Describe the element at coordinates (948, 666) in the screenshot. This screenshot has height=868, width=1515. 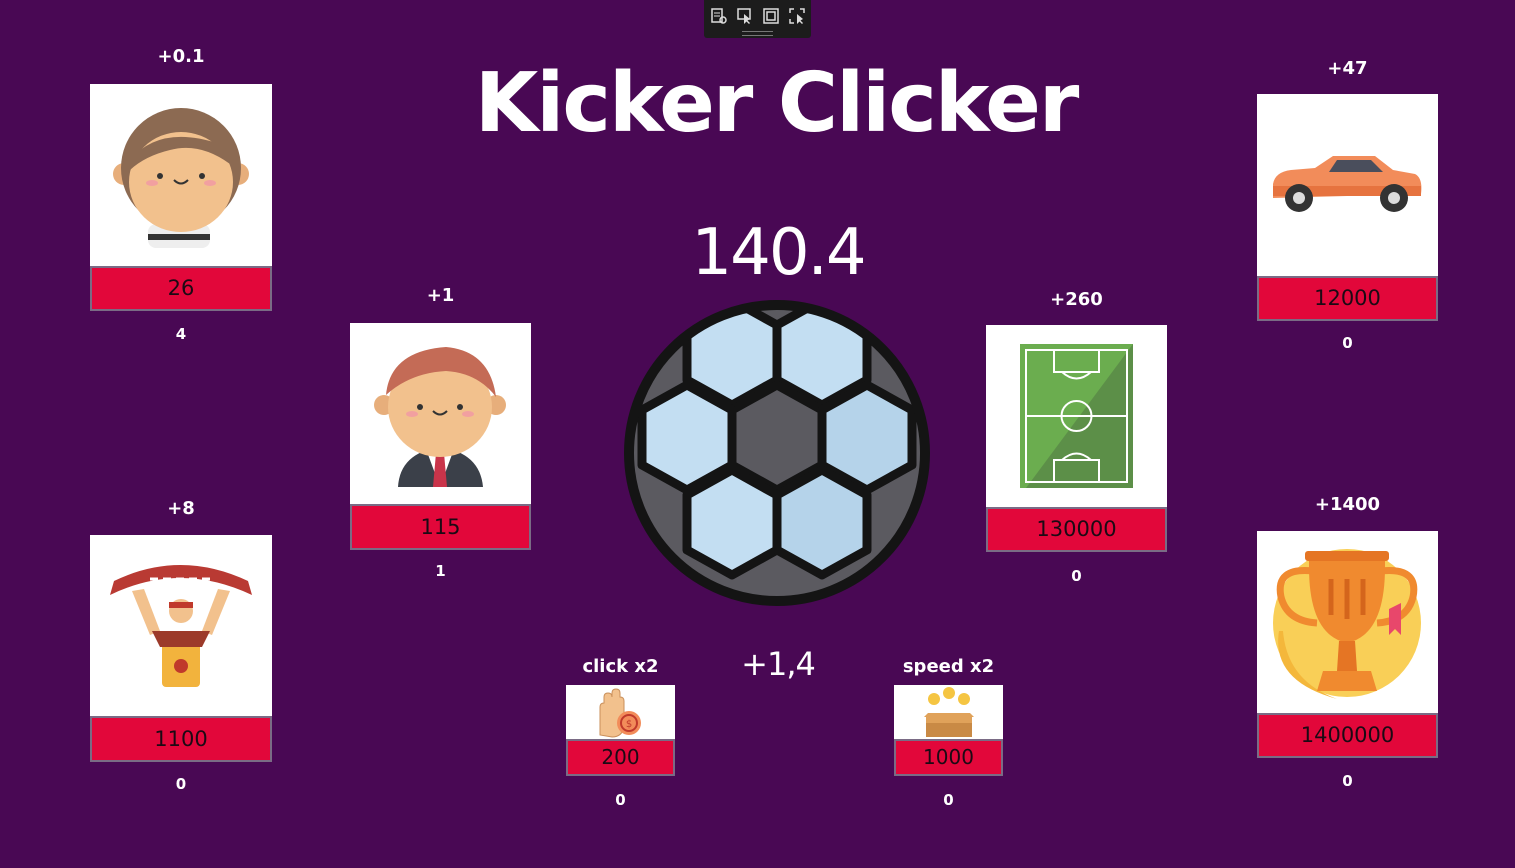
I see `speed-upgrade-label: speed x2` at that location.